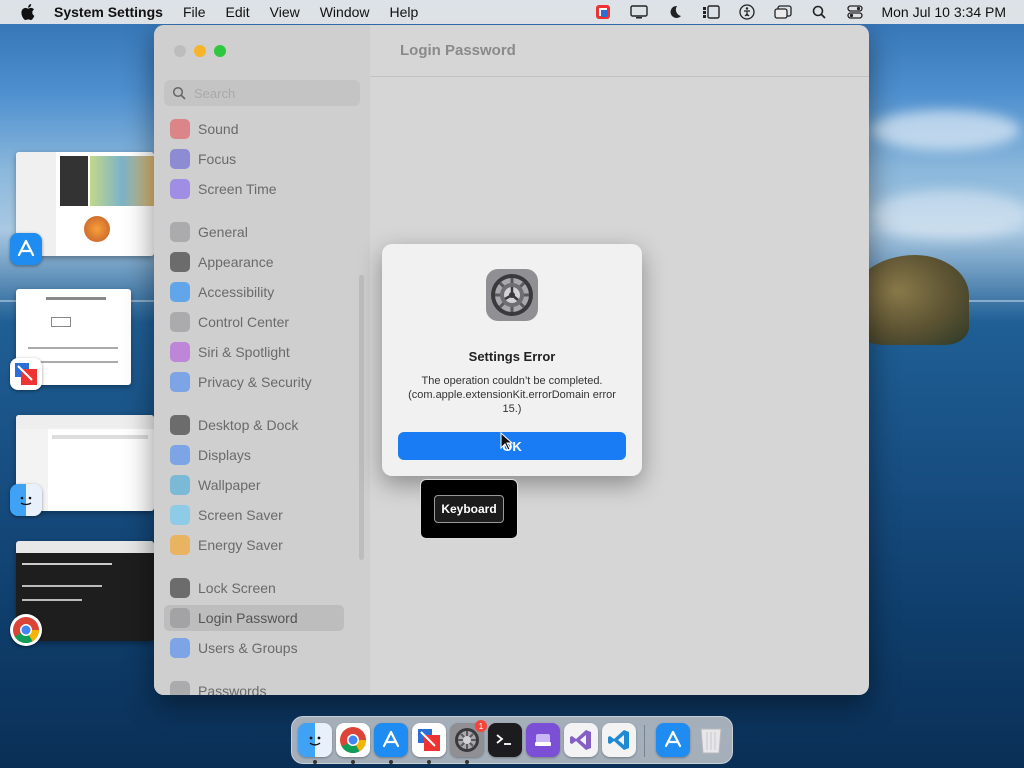 The height and width of the screenshot is (768, 1024). I want to click on dock-app-store-icon, so click(391, 740).